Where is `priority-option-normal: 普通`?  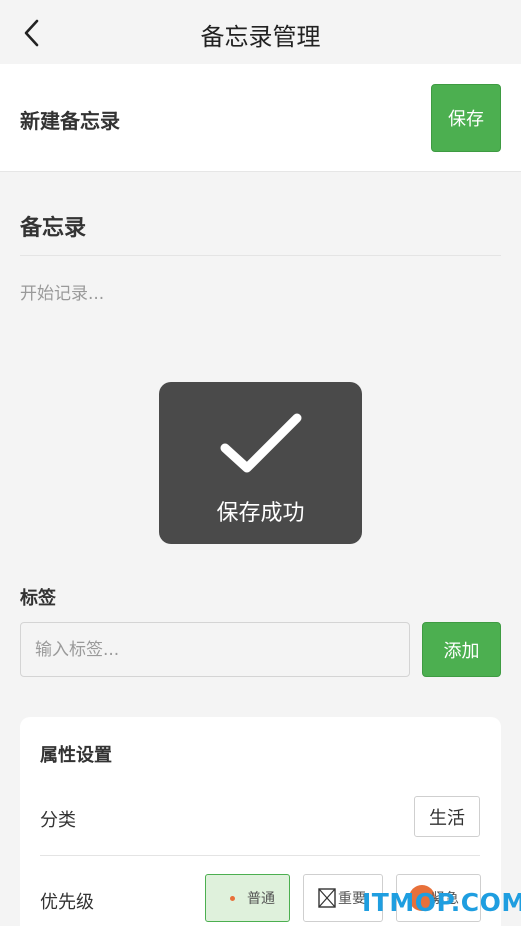
priority-option-normal: 普通 is located at coordinates (247, 898).